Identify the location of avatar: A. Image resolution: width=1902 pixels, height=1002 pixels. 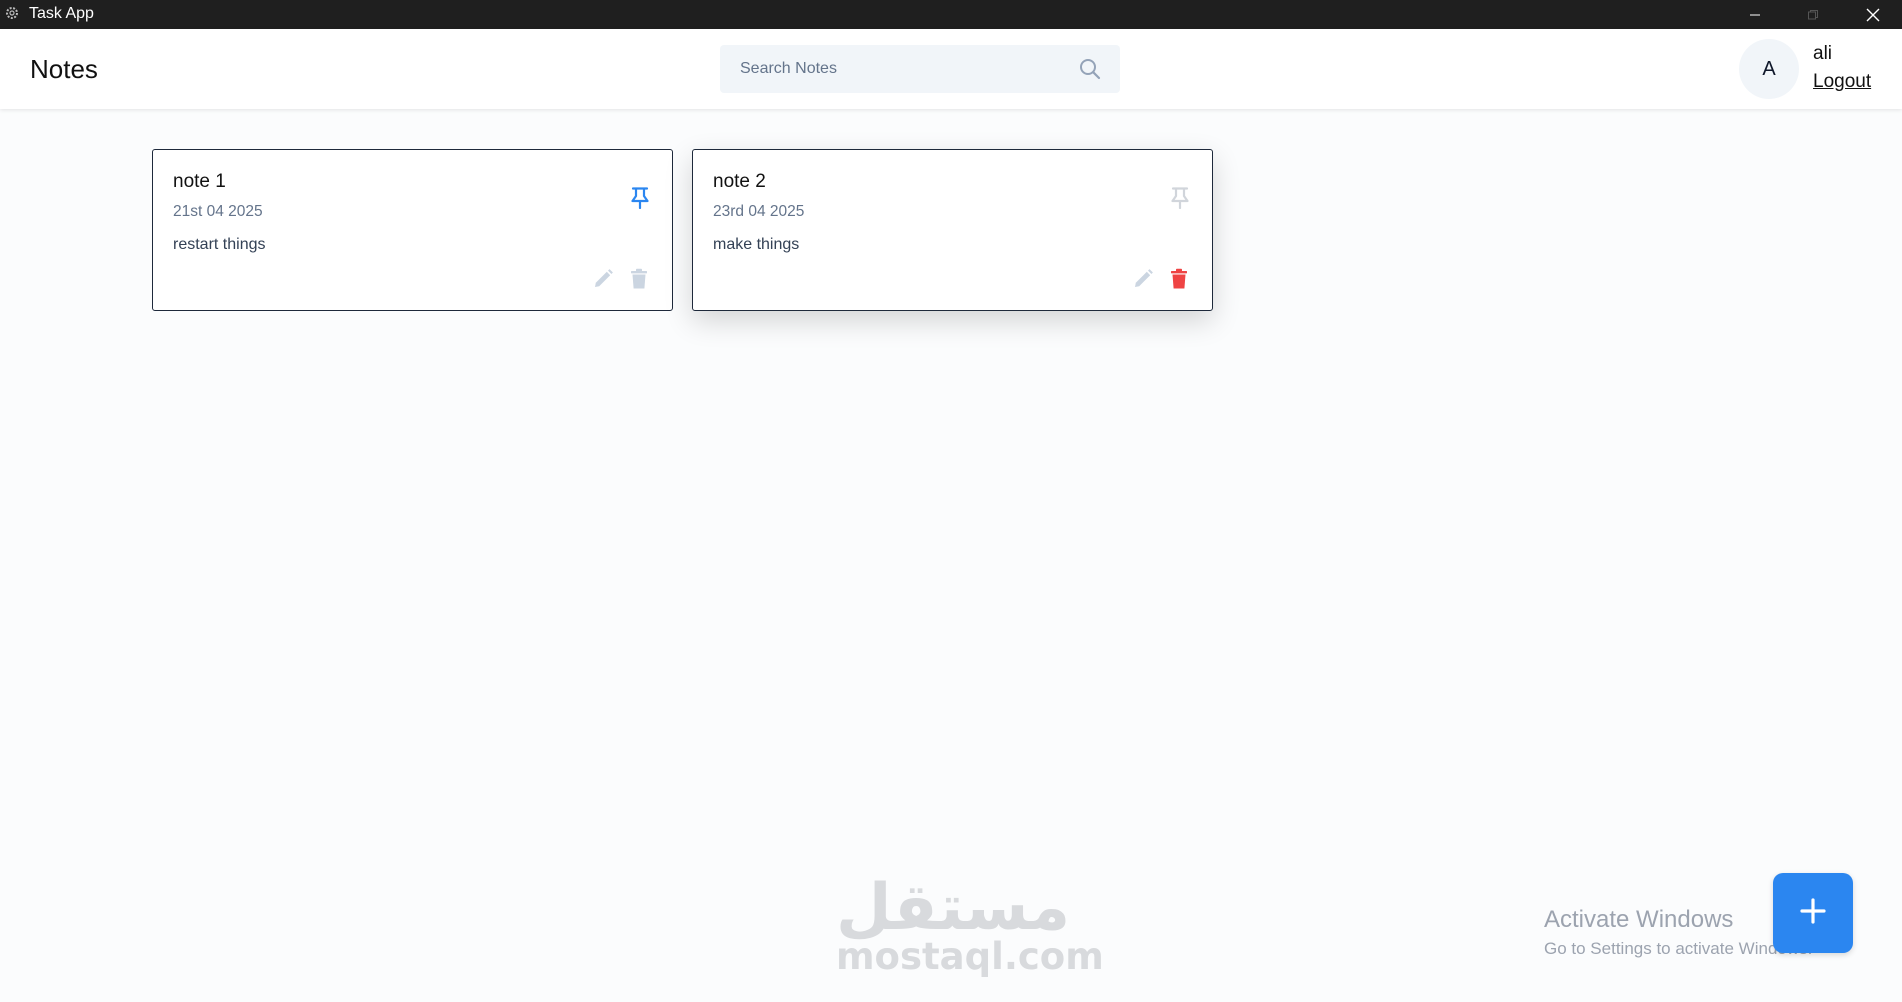
(1769, 69).